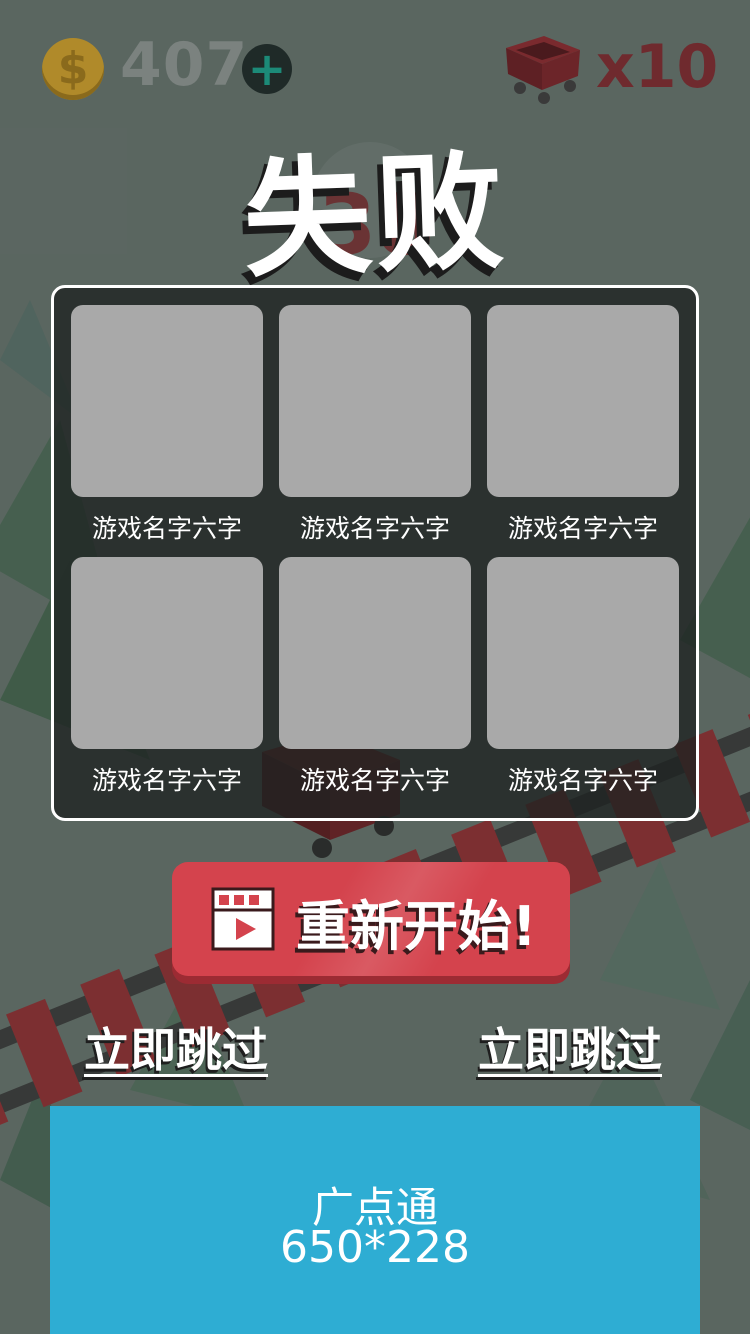 This screenshot has width=750, height=1334. I want to click on skip-link-left: 立即跳过, so click(176, 1047).